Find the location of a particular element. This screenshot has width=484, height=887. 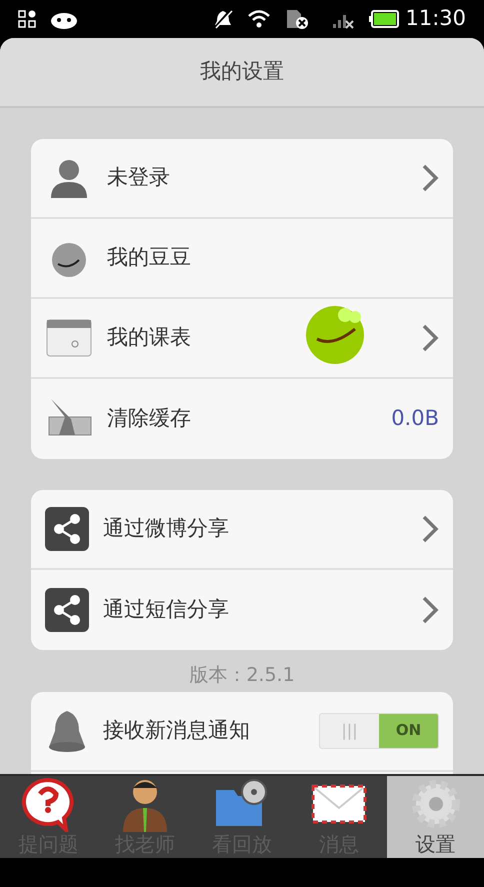

settings-row: 我的课表 is located at coordinates (242, 339).